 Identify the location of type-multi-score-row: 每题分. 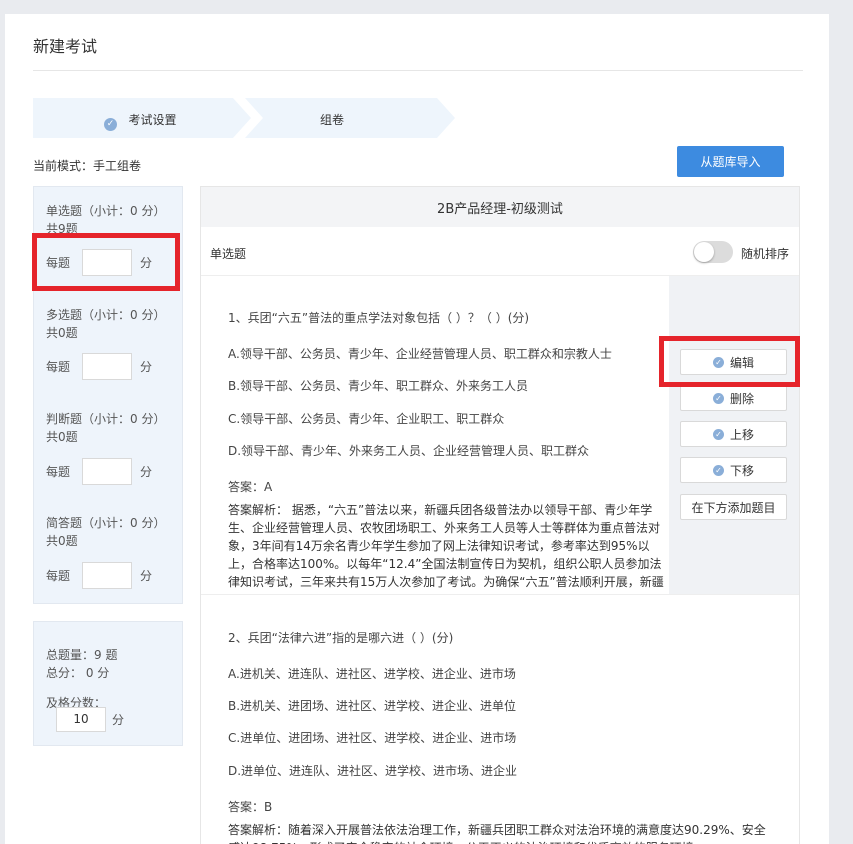
(99, 366).